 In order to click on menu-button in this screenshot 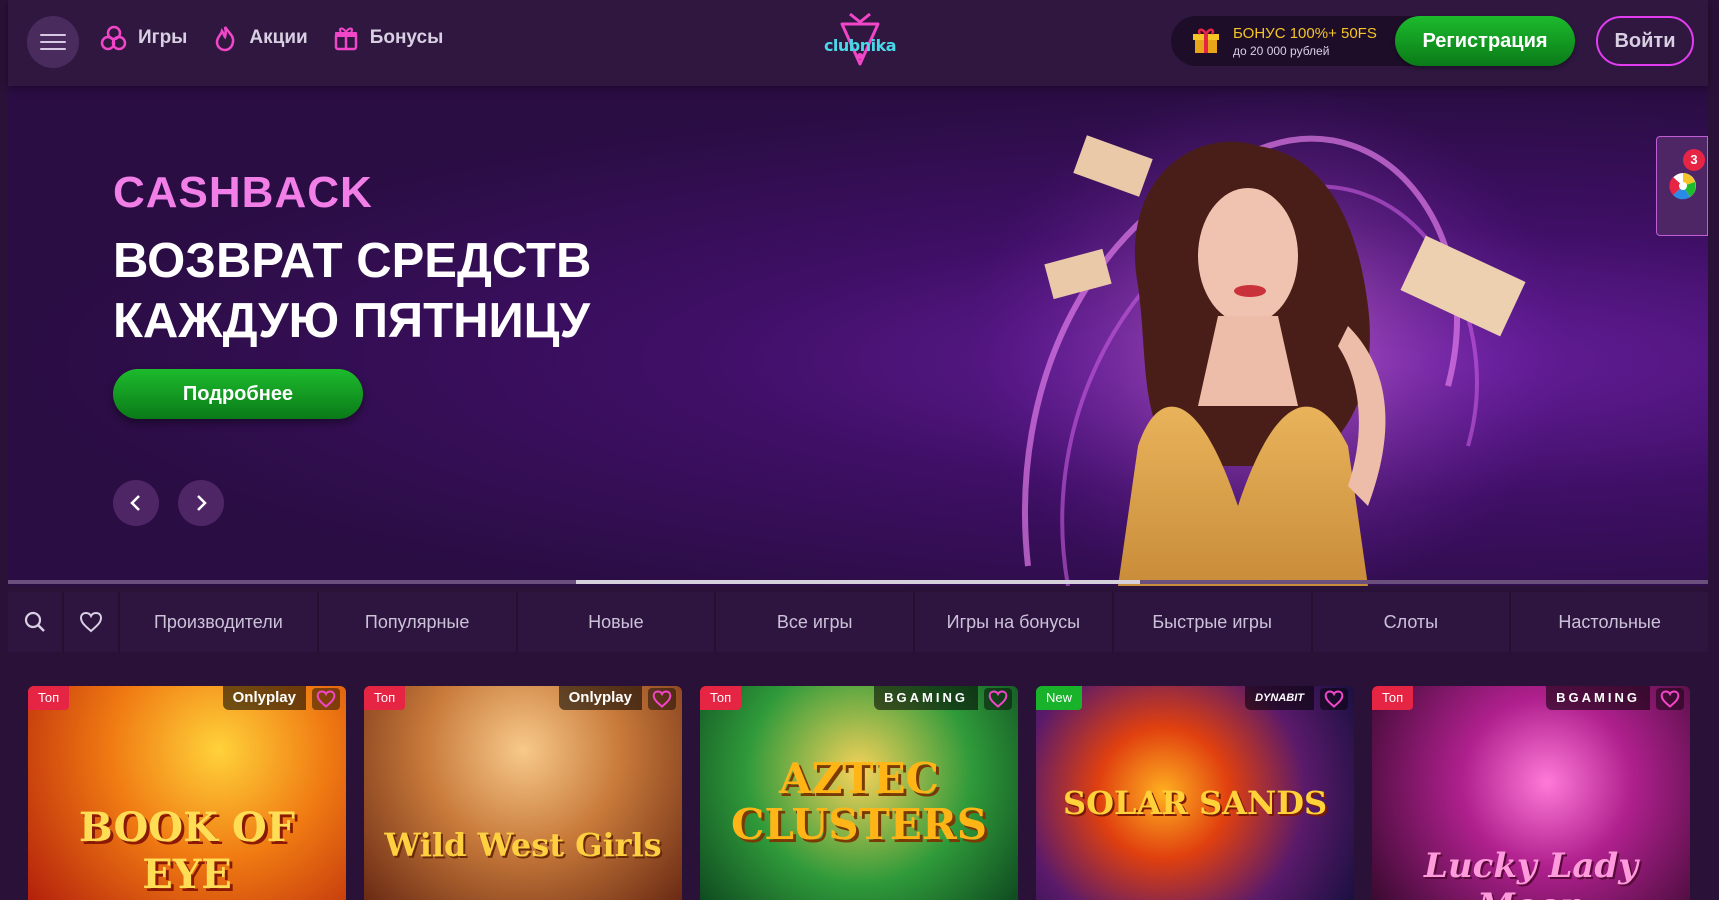, I will do `click(53, 42)`.